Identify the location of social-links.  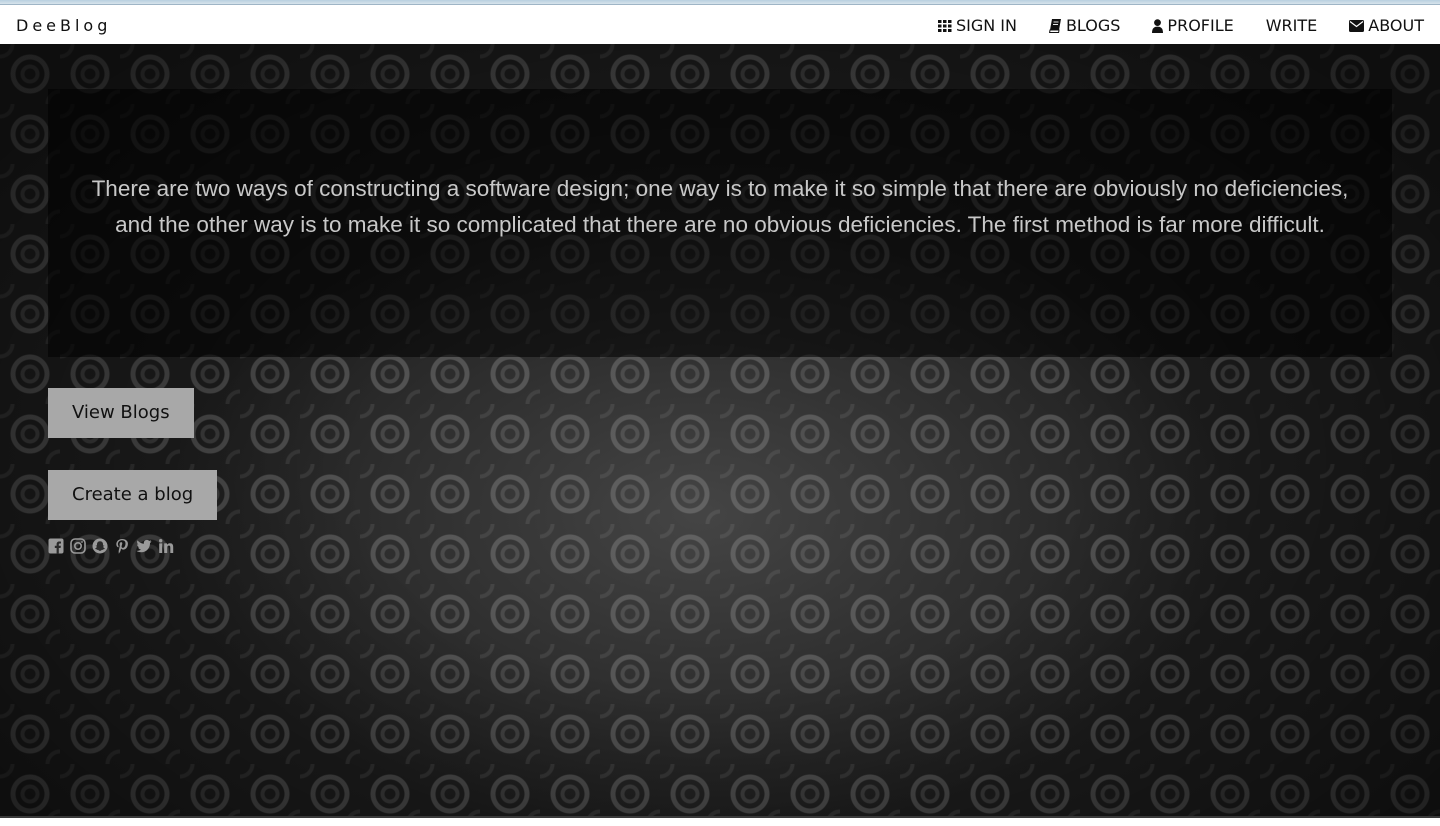
(111, 546).